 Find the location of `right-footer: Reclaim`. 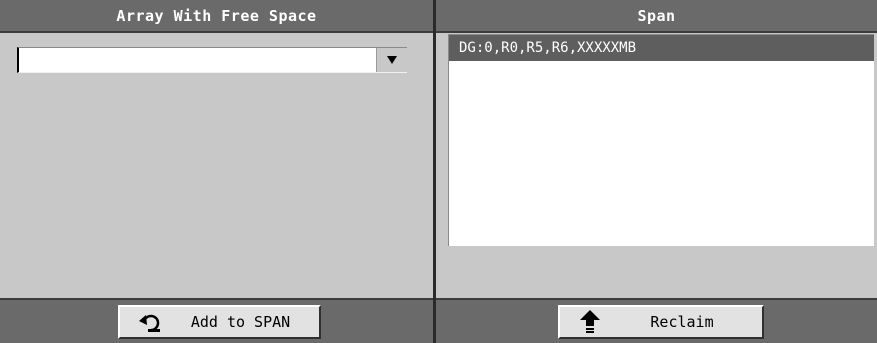

right-footer: Reclaim is located at coordinates (656, 320).